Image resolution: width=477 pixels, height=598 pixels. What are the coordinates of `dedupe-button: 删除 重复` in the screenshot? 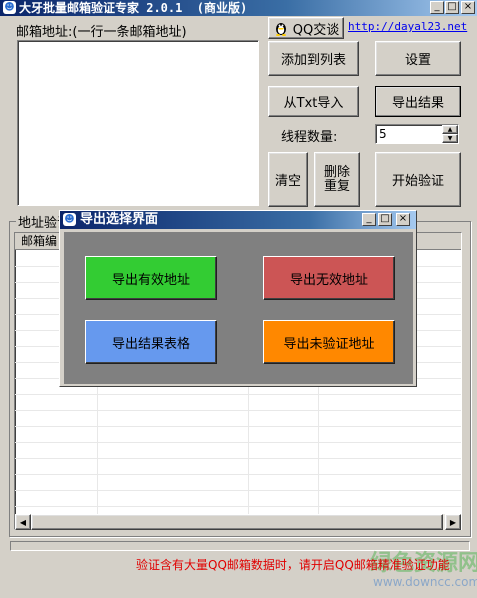 It's located at (337, 179).